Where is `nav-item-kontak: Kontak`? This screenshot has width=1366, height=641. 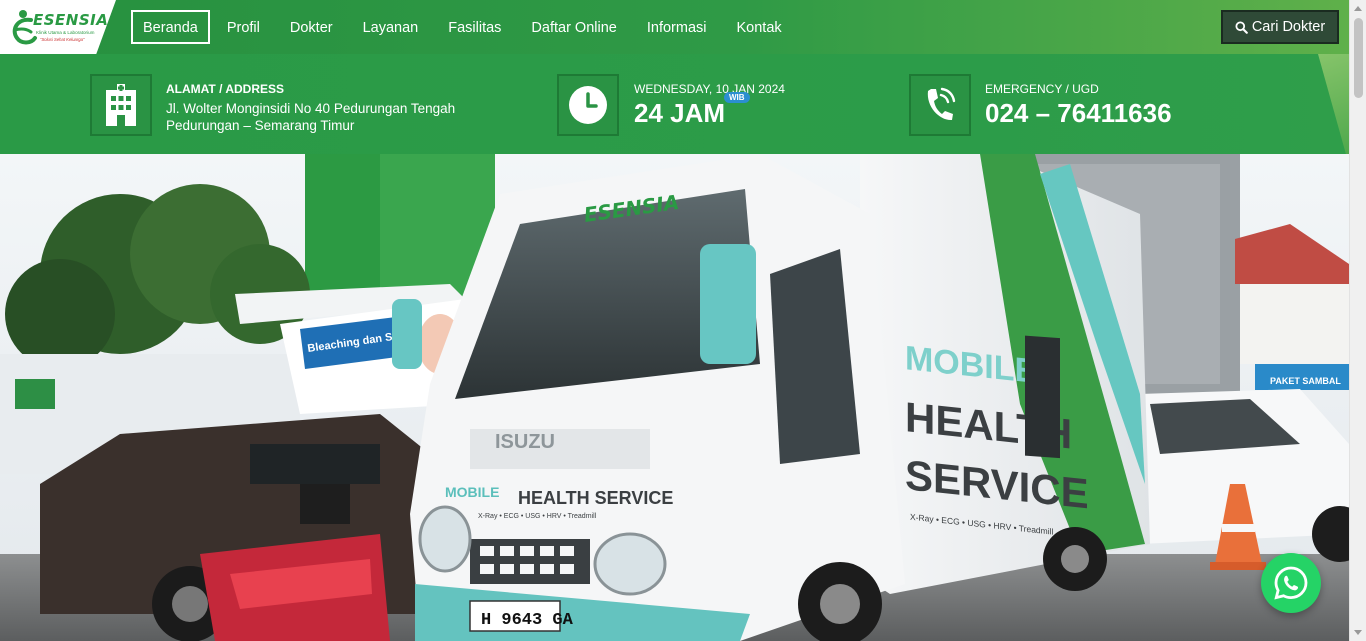 nav-item-kontak: Kontak is located at coordinates (759, 27).